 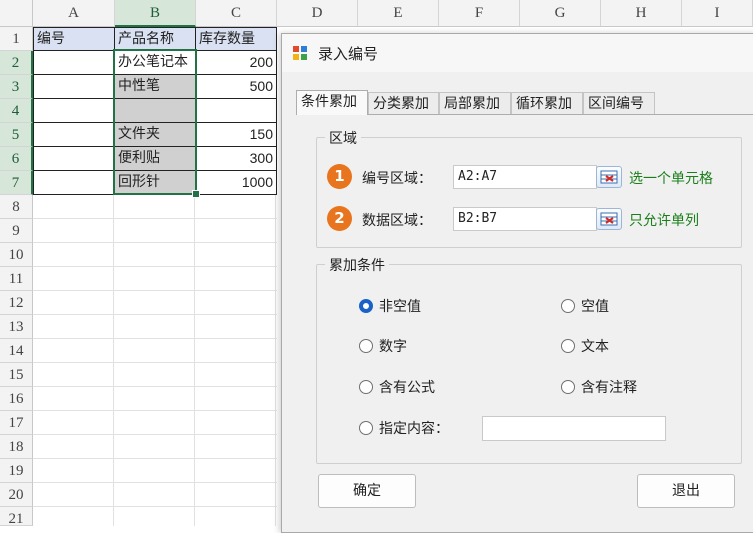 What do you see at coordinates (16, 111) in the screenshot?
I see `row-header-4: 4` at bounding box center [16, 111].